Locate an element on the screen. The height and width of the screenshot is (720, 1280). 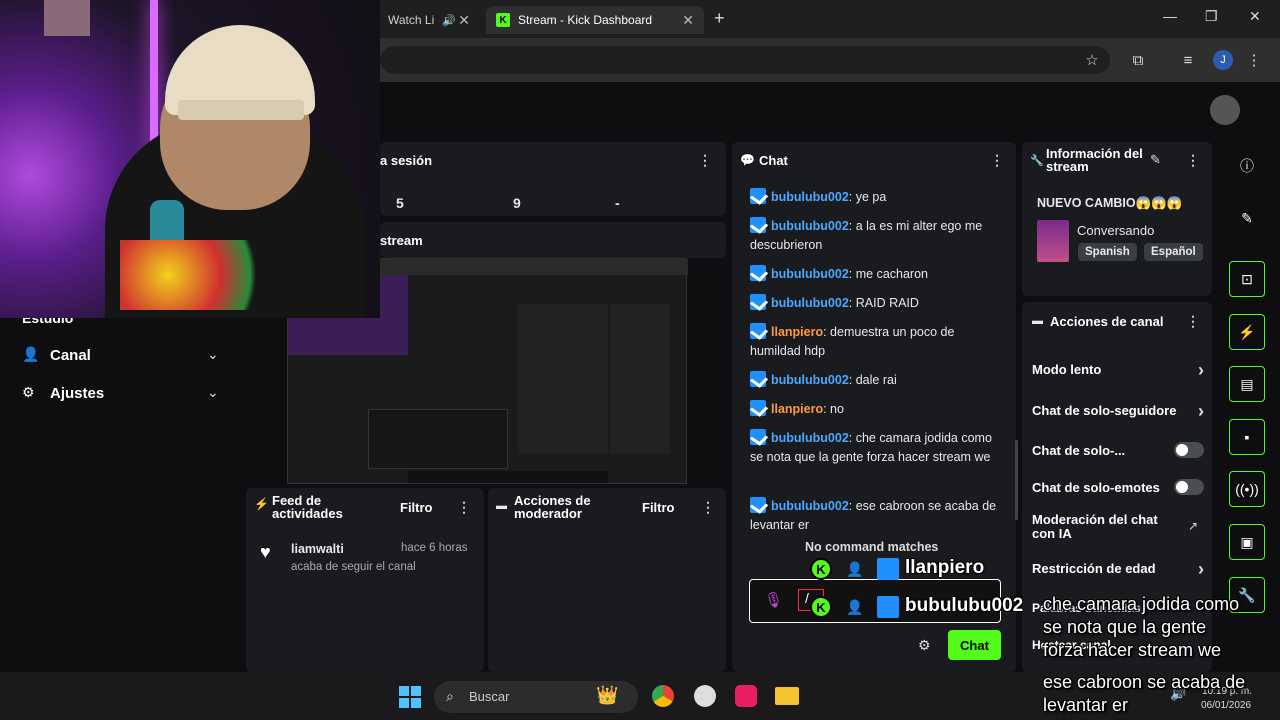
stream-title-text: NUEVO CAMBIO😱😱😱 is located at coordinates (1110, 203).